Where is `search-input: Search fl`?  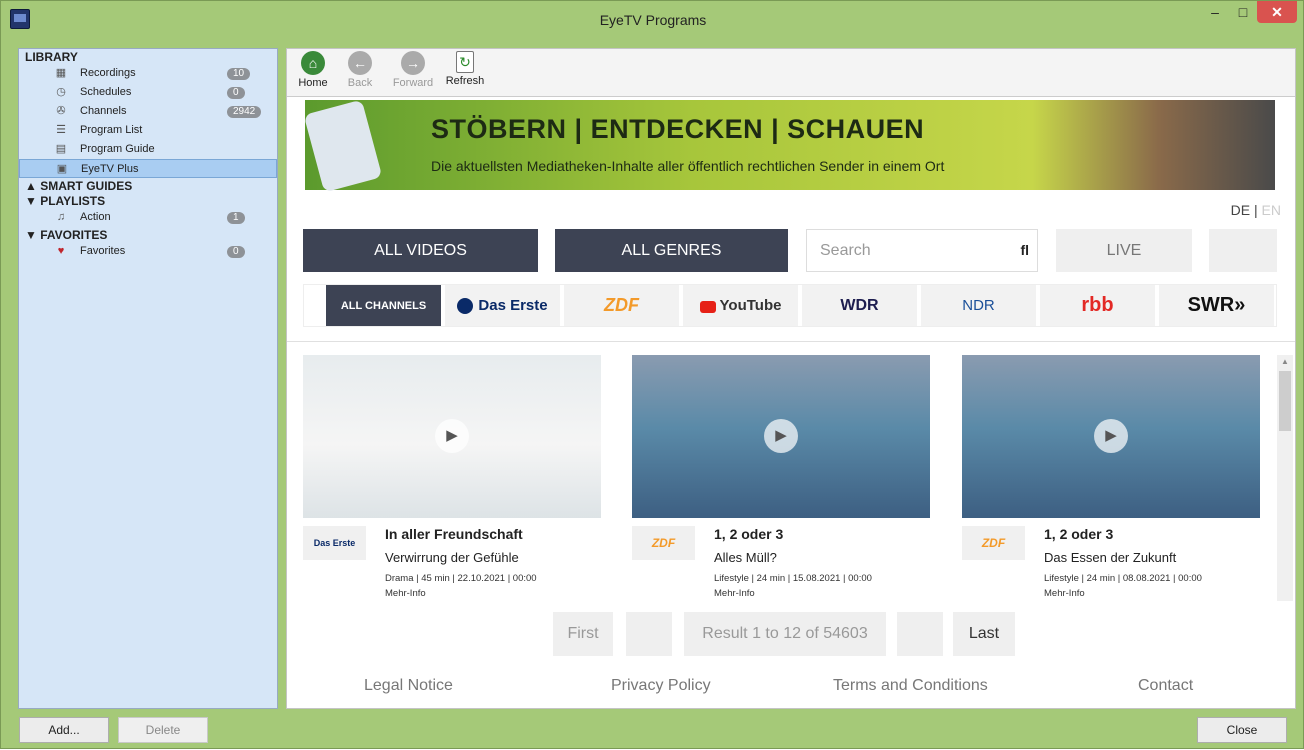
search-input: Search fl is located at coordinates (922, 250).